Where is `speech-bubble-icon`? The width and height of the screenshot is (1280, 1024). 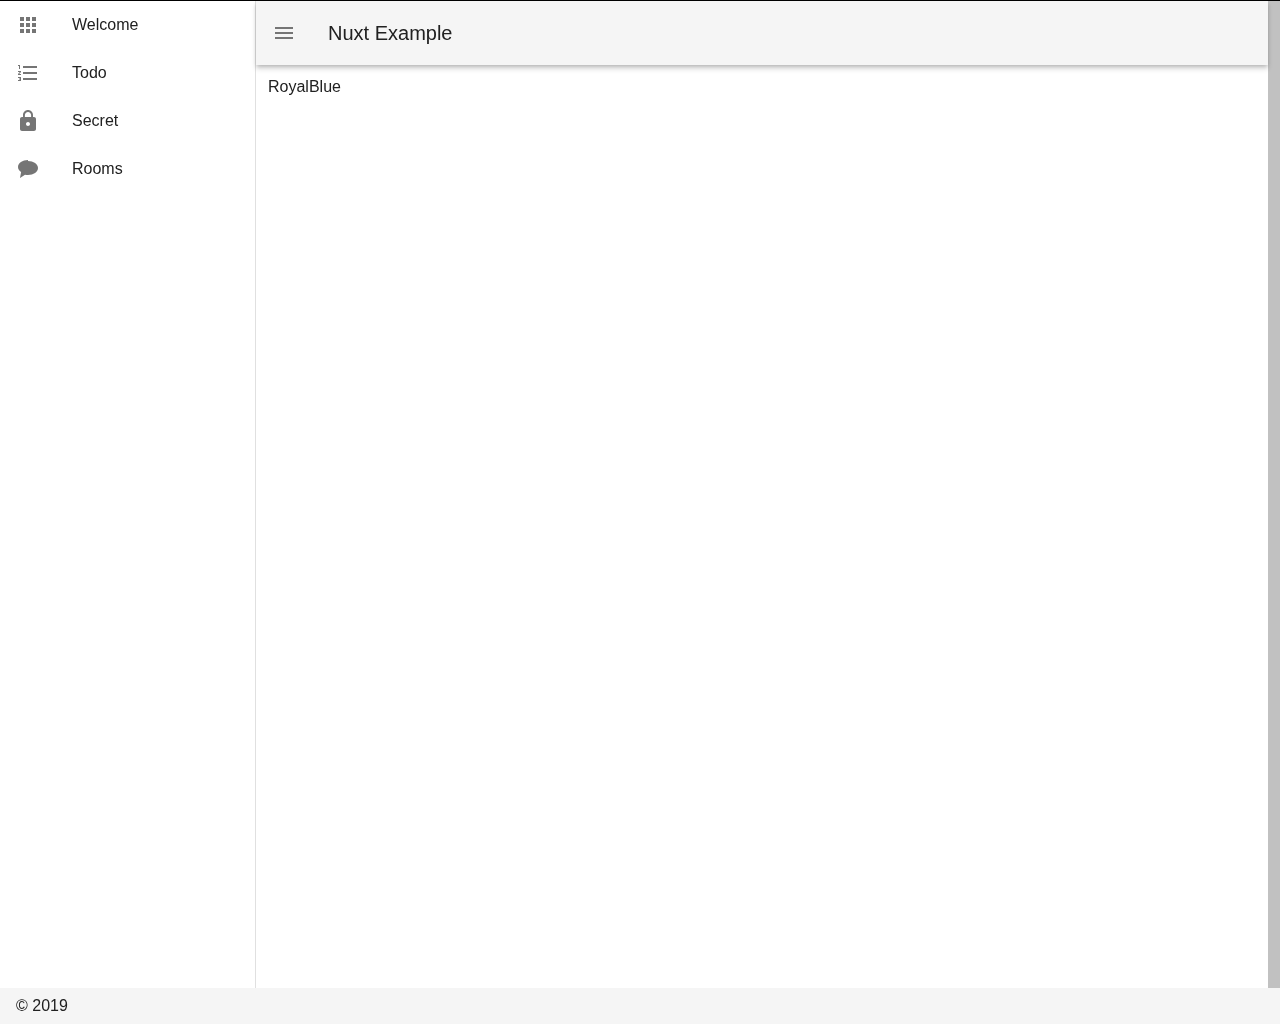 speech-bubble-icon is located at coordinates (28, 169).